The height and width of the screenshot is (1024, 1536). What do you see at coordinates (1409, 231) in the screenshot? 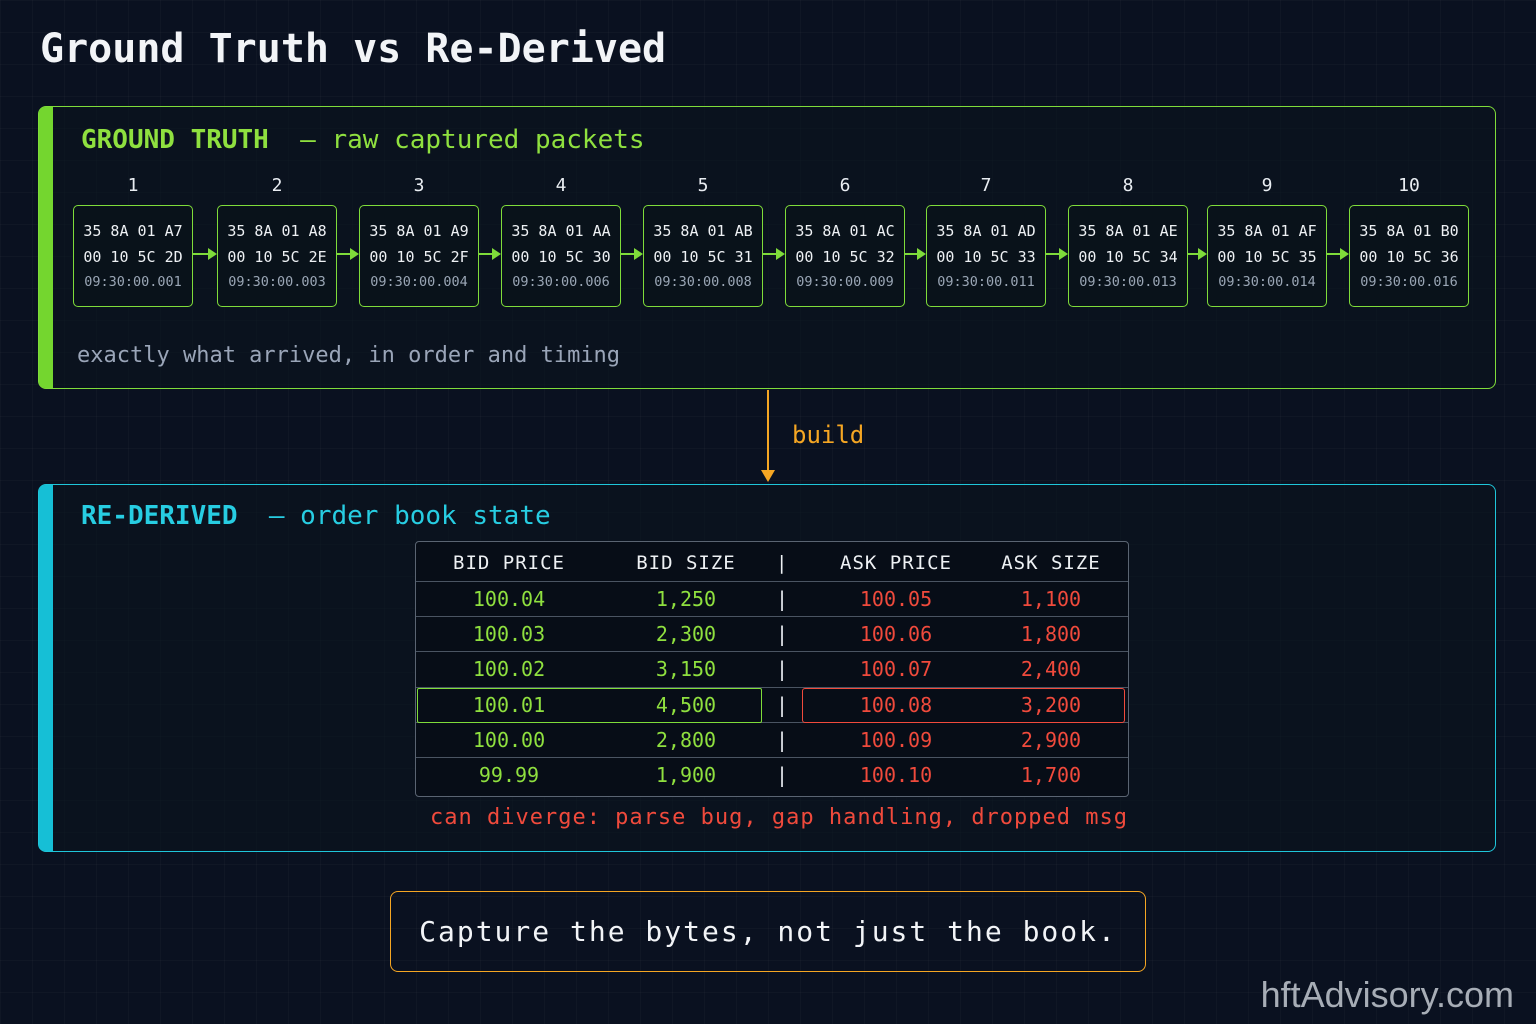
I see `packet-hex-line-1: 35 8A 01 B0` at bounding box center [1409, 231].